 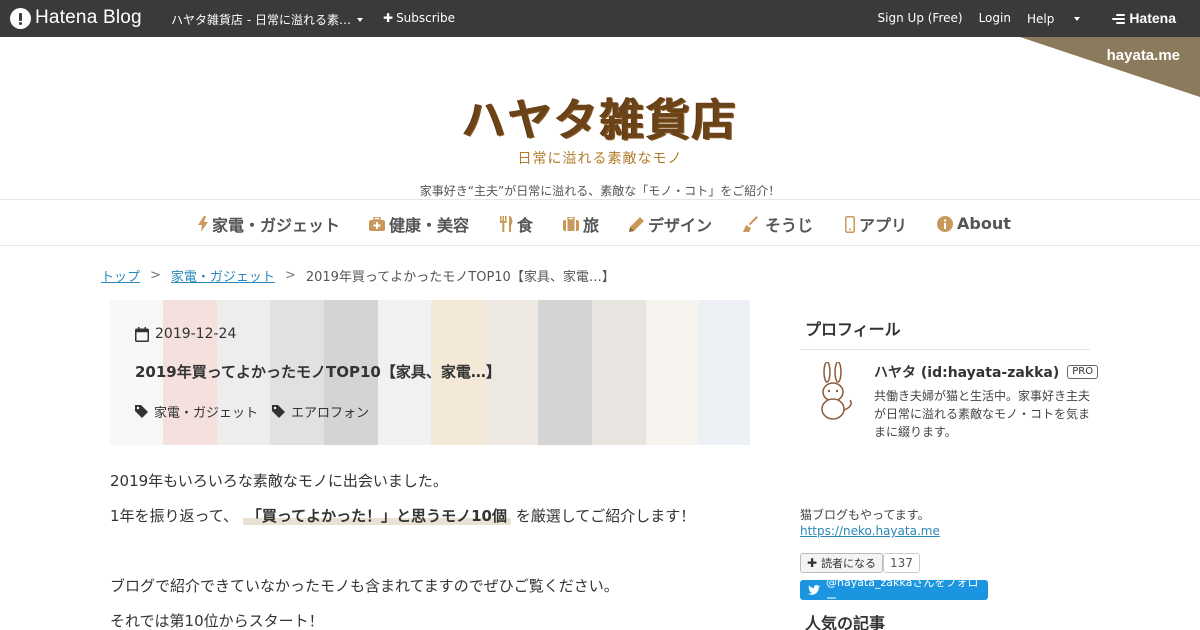 I want to click on broom-icon, so click(x=752, y=224).